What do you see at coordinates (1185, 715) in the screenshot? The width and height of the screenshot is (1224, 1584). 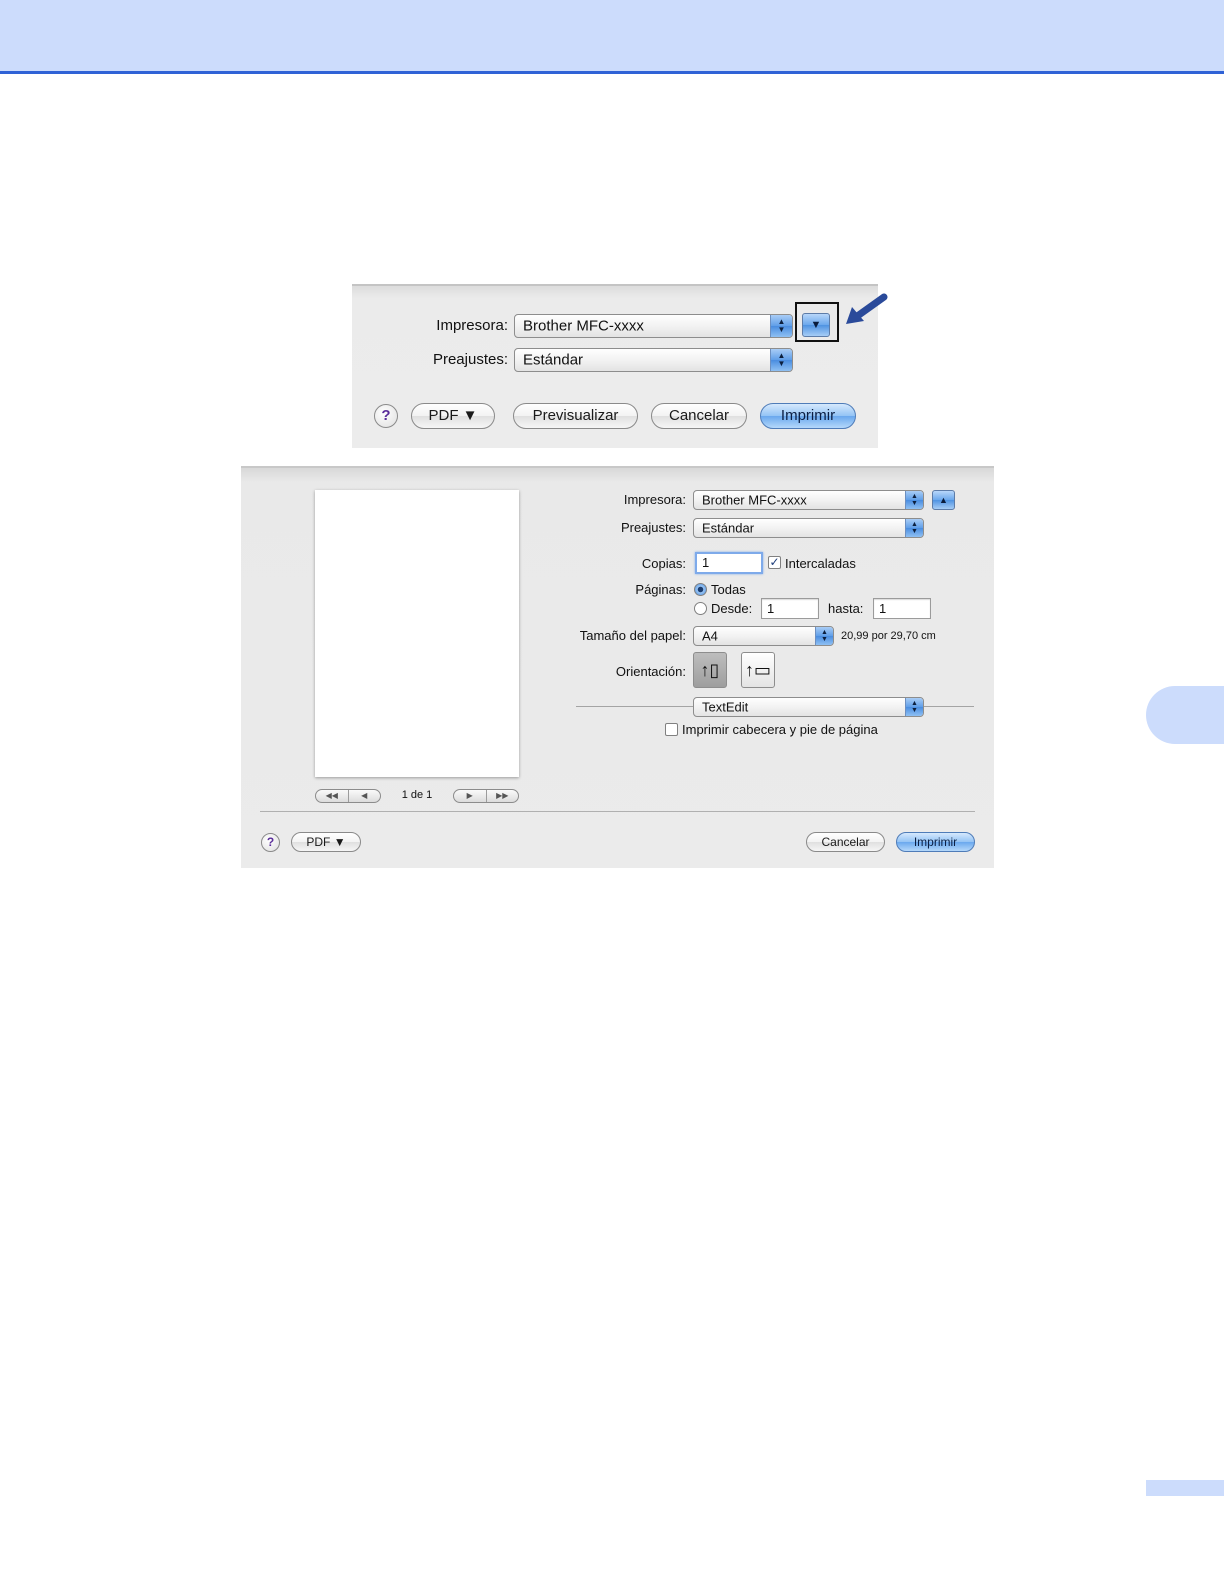 I see `chapter-side-tab` at bounding box center [1185, 715].